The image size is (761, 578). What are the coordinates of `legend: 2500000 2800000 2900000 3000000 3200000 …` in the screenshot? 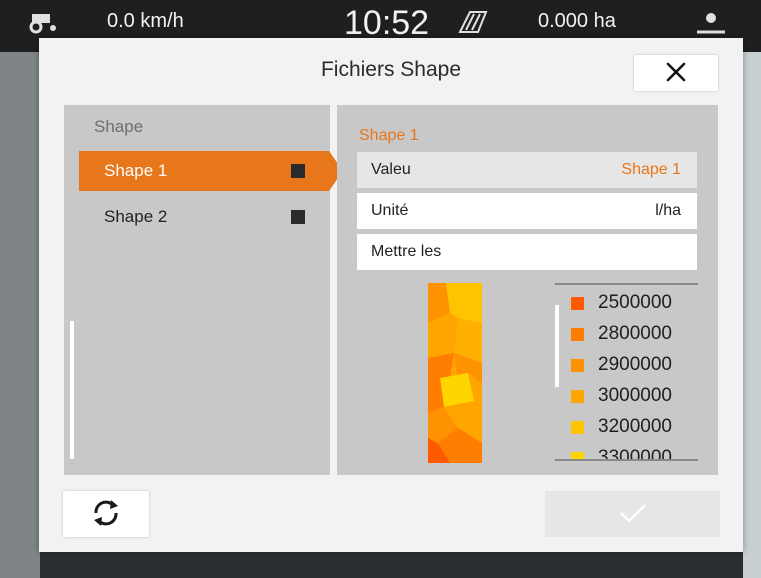 It's located at (626, 371).